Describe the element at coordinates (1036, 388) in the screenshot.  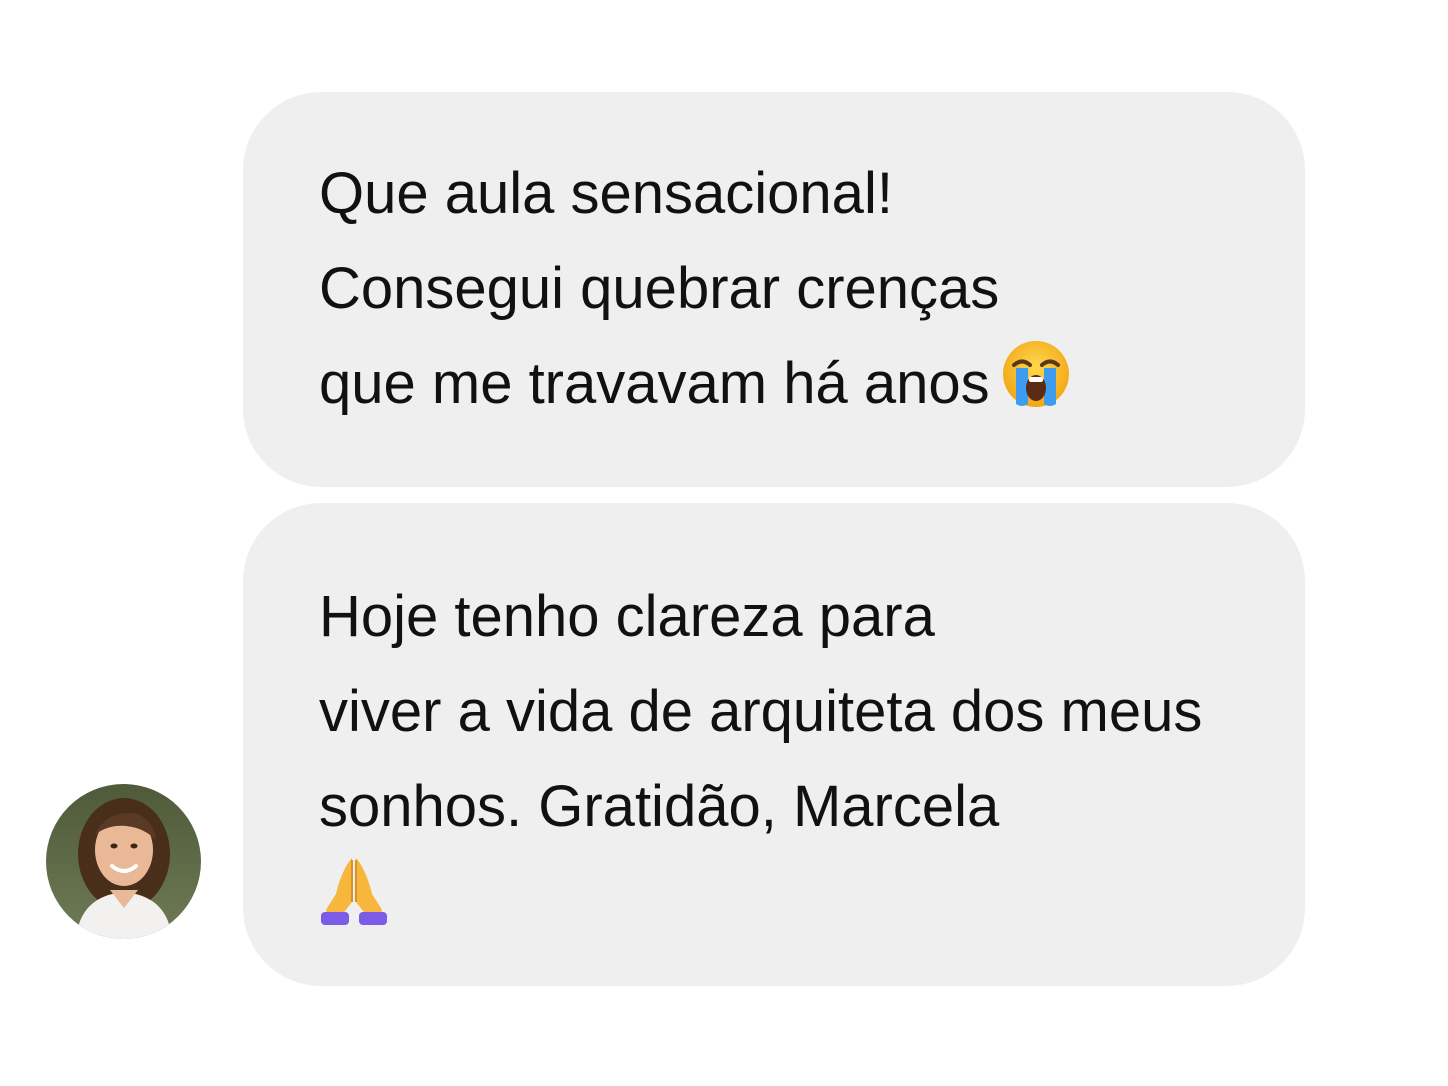
I see `loudly-crying-face-icon` at that location.